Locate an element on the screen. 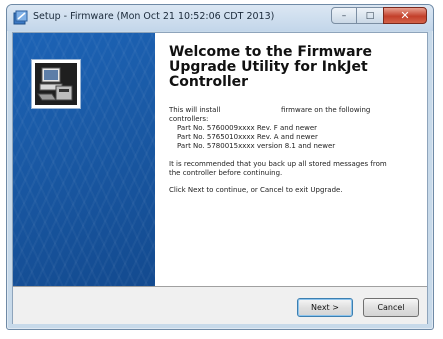  minimize-button: – is located at coordinates (344, 15).